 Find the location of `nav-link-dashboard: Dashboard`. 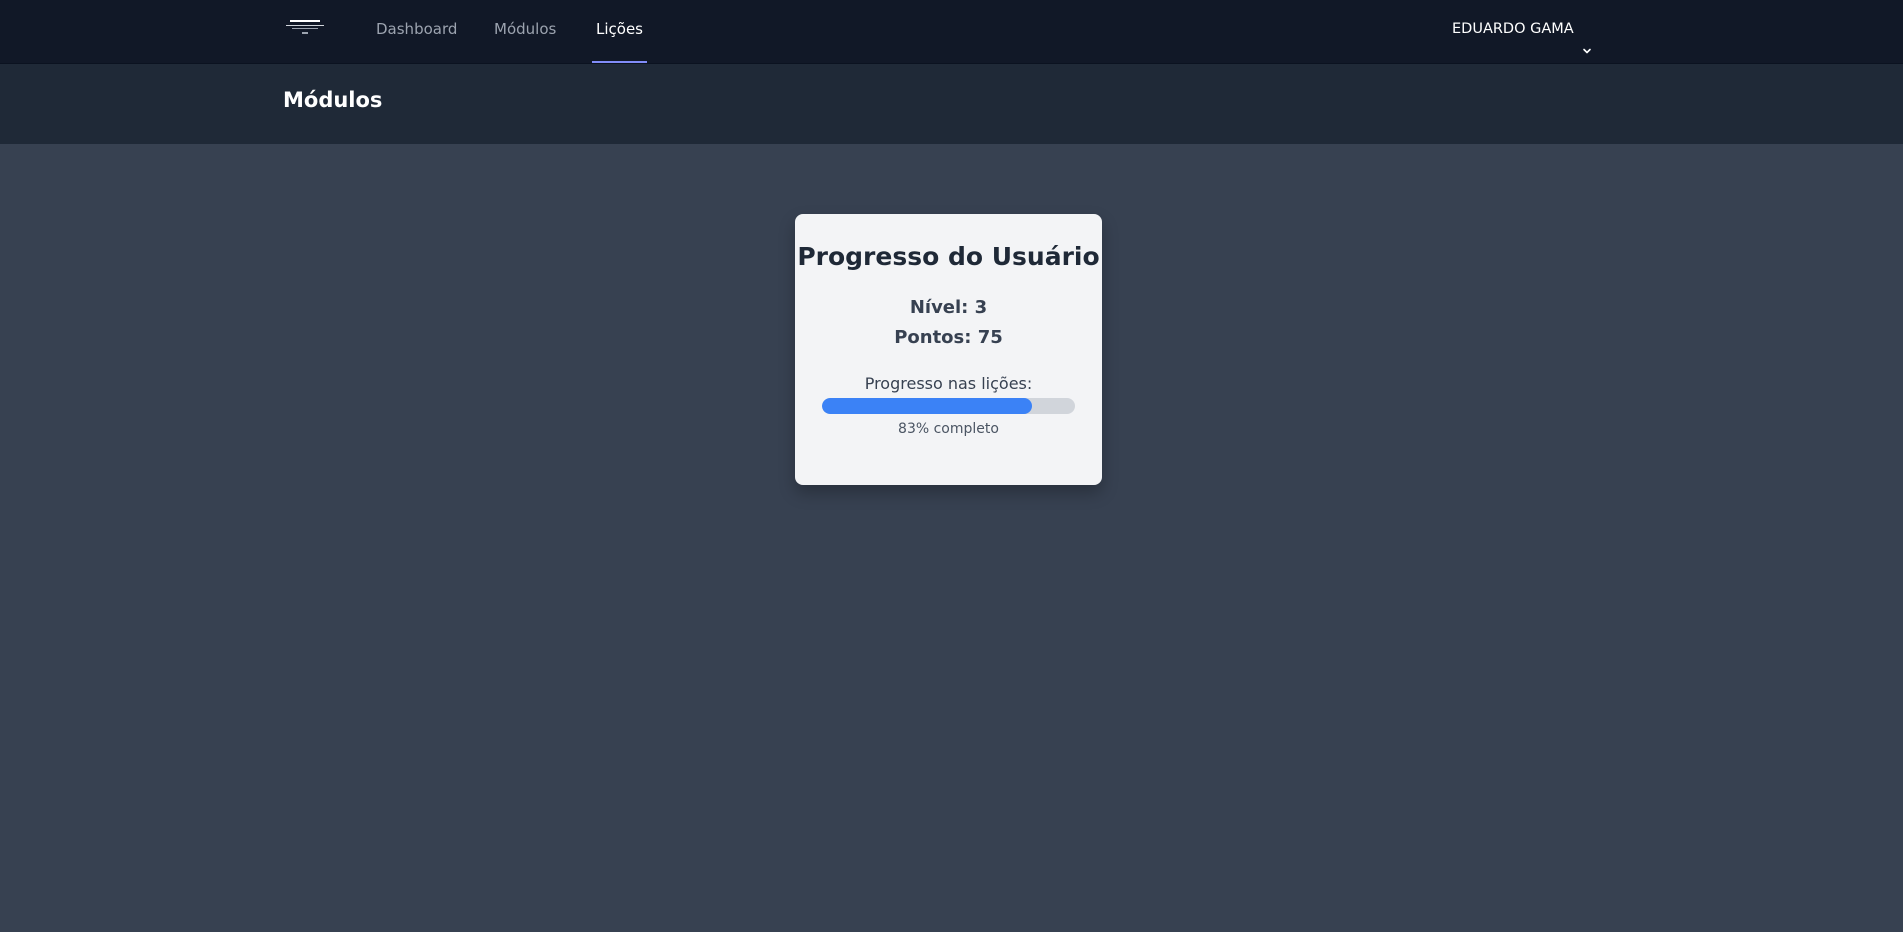

nav-link-dashboard: Dashboard is located at coordinates (416, 31).